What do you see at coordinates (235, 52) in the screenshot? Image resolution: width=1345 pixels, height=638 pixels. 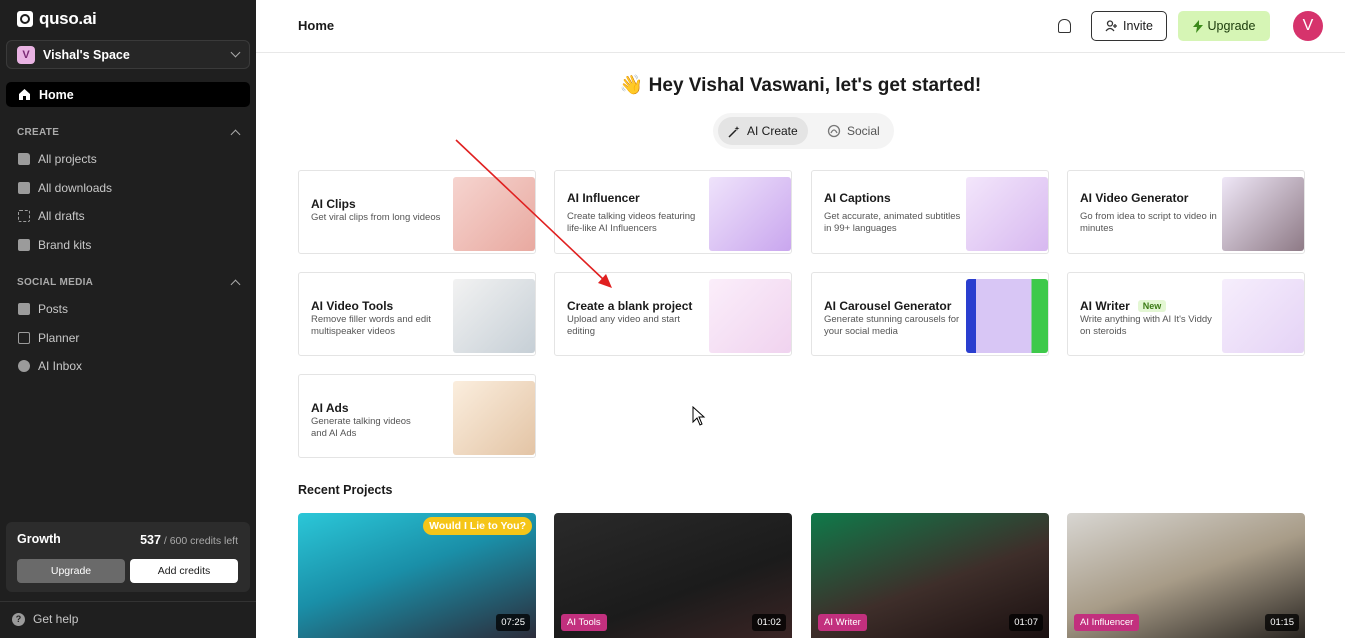 I see `chevron-down-icon` at bounding box center [235, 52].